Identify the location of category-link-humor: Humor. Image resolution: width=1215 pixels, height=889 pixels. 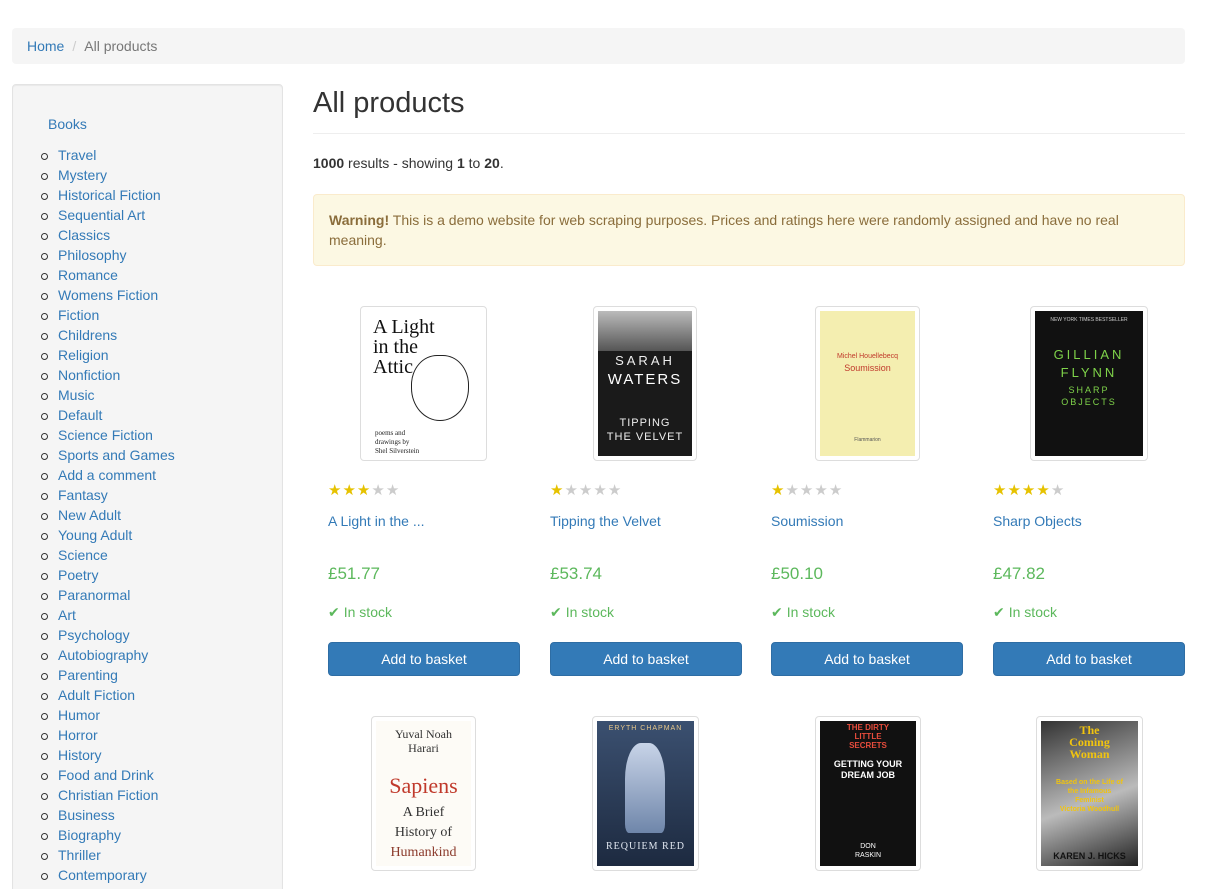
(79, 715).